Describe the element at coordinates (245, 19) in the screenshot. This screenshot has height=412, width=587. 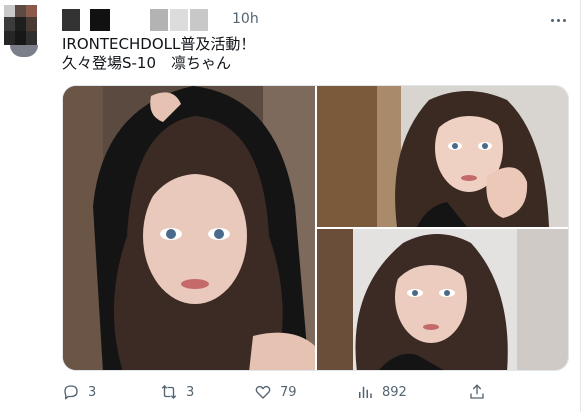
I see `tweet-timestamp: 10h` at that location.